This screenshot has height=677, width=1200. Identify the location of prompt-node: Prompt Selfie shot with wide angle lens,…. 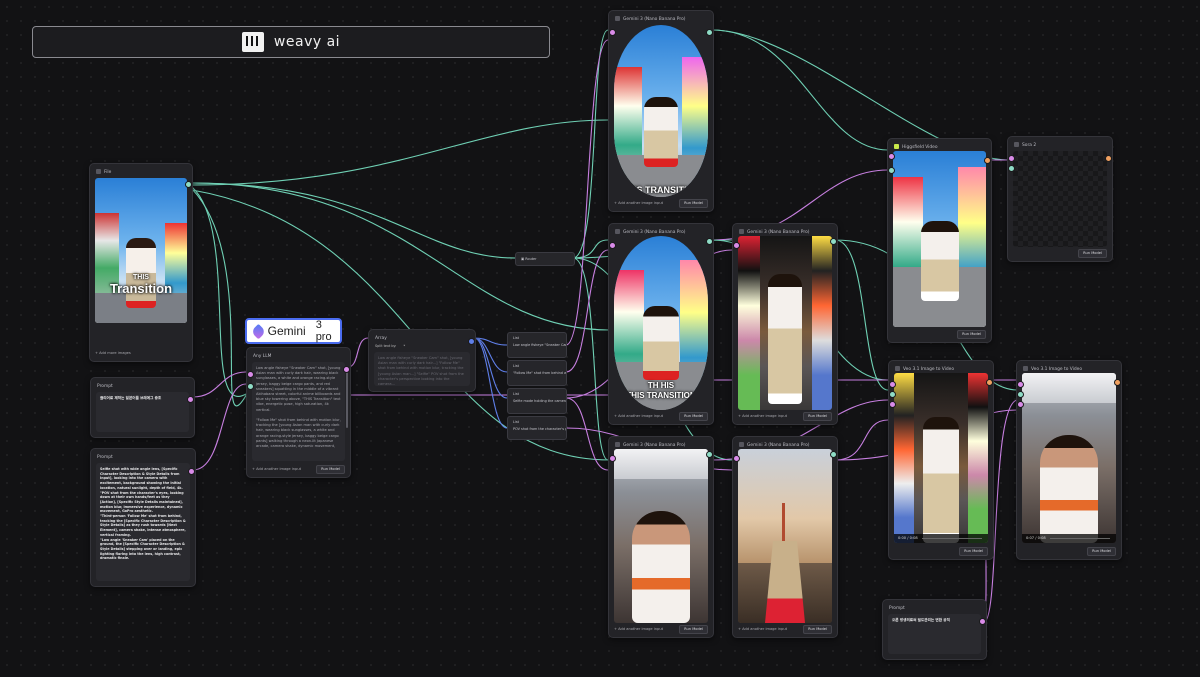
(143, 517).